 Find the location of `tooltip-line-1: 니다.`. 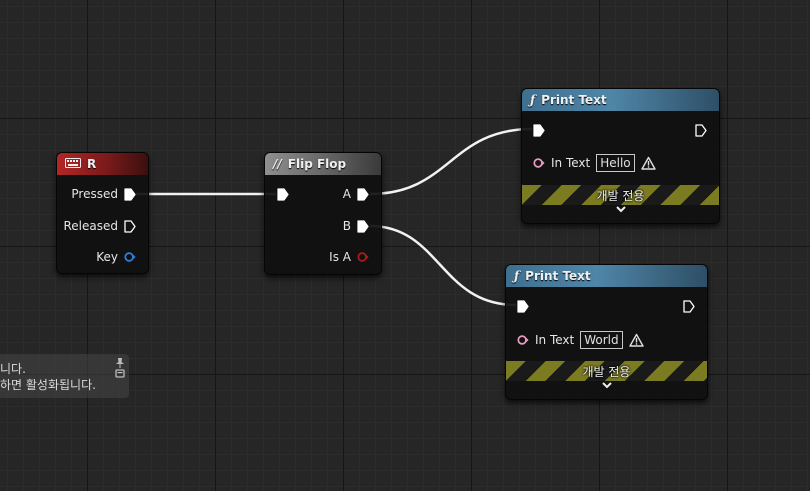

tooltip-line-1: 니다. is located at coordinates (13, 369).